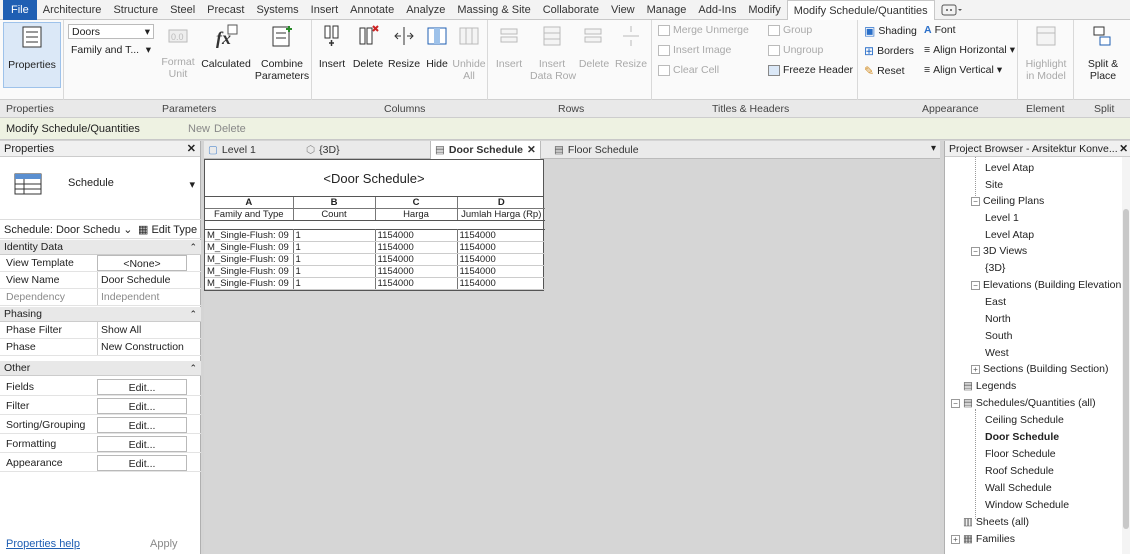 This screenshot has width=1130, height=554. Describe the element at coordinates (703, 30) in the screenshot. I see `merge-unmerge-button: Merge Unmerge` at that location.